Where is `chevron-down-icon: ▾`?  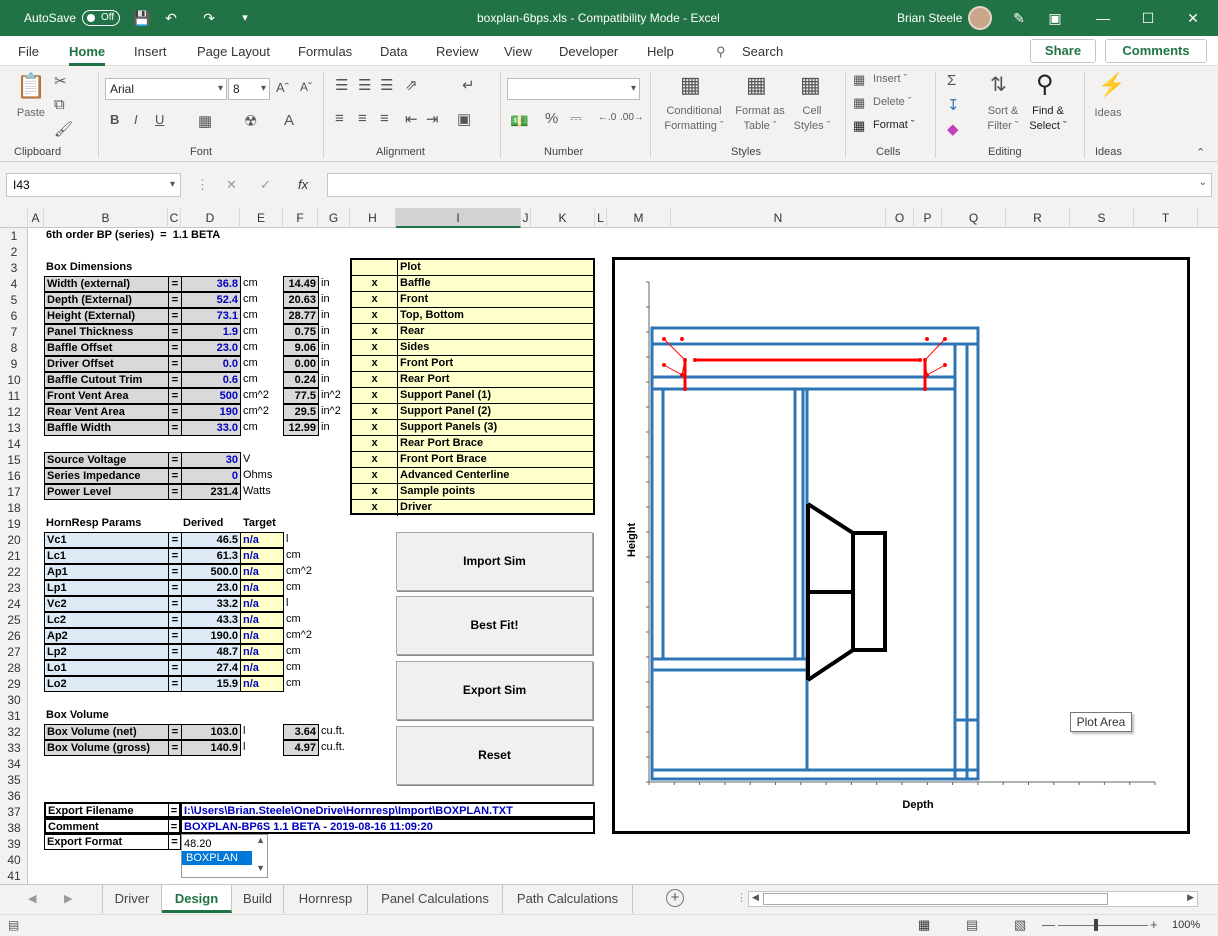
chevron-down-icon: ▾ is located at coordinates (172, 185).